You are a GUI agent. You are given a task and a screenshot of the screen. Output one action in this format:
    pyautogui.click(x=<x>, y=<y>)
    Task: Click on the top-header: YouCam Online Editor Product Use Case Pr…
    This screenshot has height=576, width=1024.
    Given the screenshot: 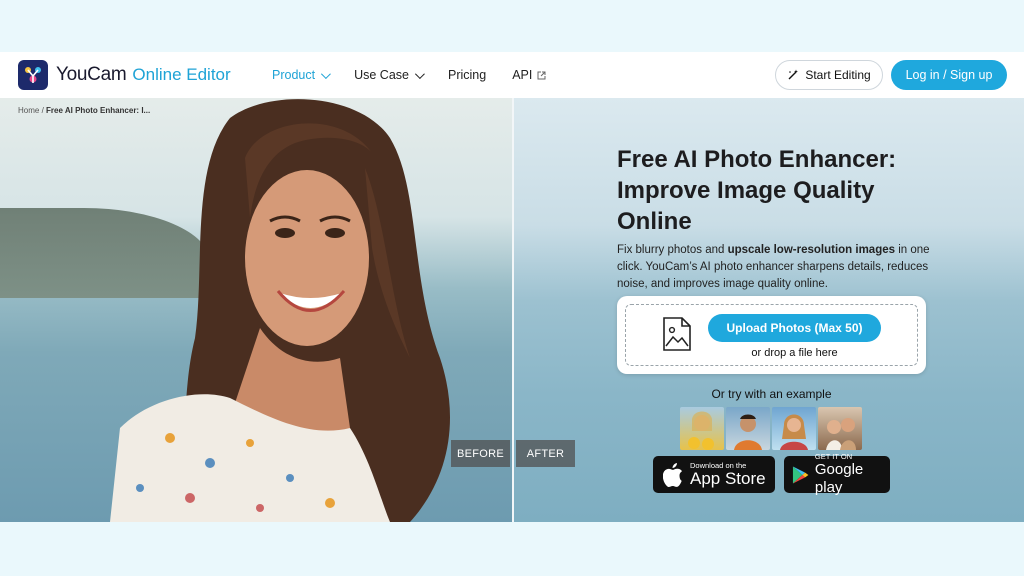 What is the action you would take?
    pyautogui.click(x=512, y=75)
    